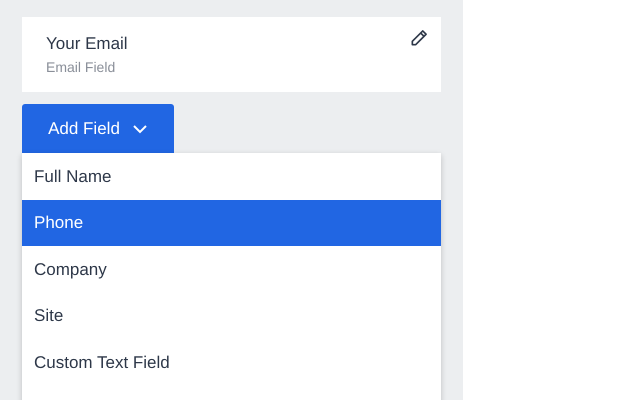  Describe the element at coordinates (231, 315) in the screenshot. I see `menu-item: Site` at that location.